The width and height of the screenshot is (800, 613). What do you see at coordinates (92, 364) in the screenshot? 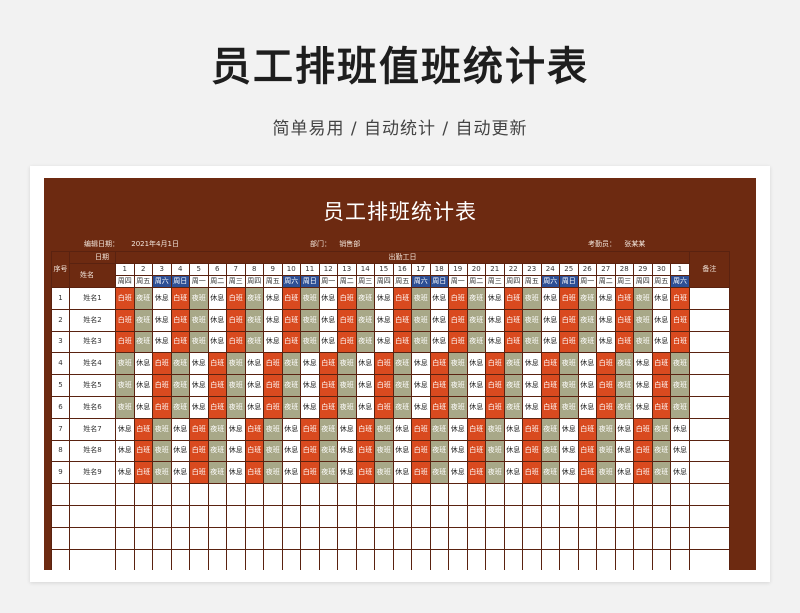
I see `employee-name: 姓名4` at bounding box center [92, 364].